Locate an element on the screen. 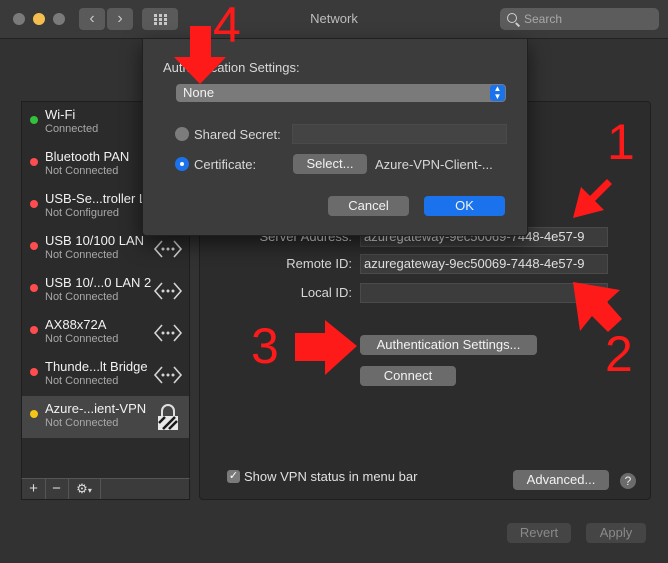 The image size is (668, 563). annotation-number-3: 3 is located at coordinates (265, 346).